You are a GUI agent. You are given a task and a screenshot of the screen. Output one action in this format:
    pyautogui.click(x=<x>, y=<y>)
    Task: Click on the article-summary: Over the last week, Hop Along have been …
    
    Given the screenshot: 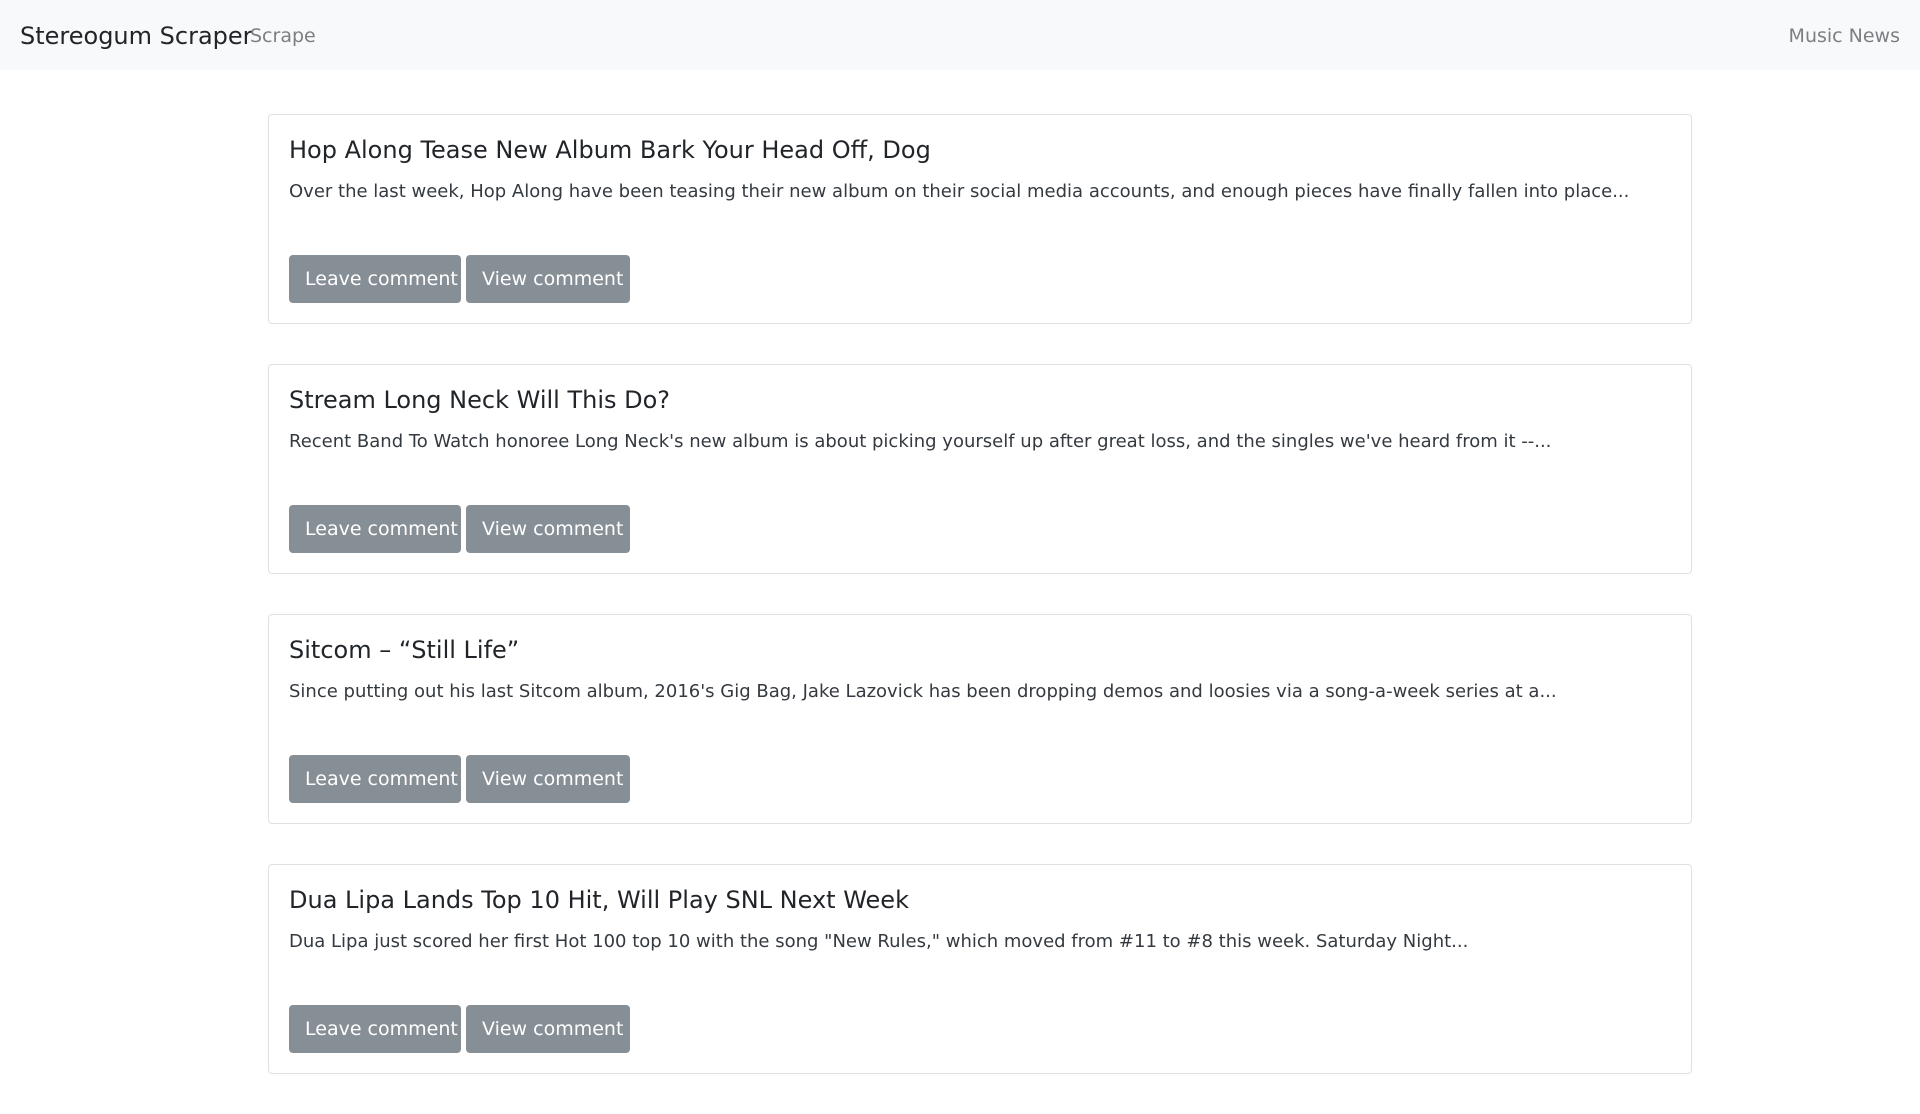 What is the action you would take?
    pyautogui.click(x=959, y=191)
    